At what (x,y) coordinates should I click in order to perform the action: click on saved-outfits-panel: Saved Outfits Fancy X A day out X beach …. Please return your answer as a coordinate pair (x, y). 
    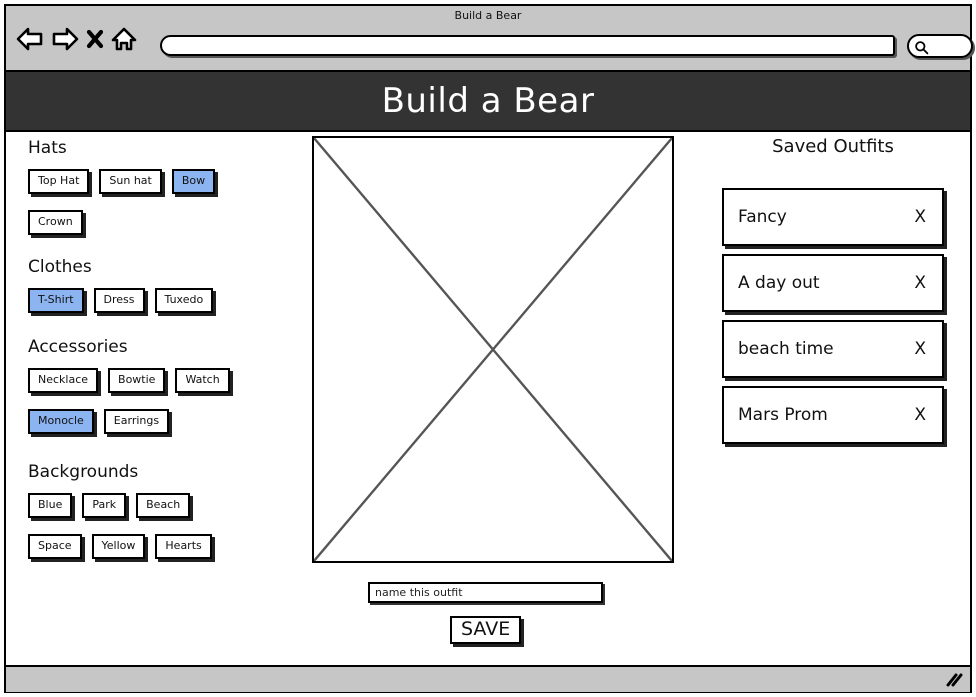
    Looking at the image, I should click on (833, 294).